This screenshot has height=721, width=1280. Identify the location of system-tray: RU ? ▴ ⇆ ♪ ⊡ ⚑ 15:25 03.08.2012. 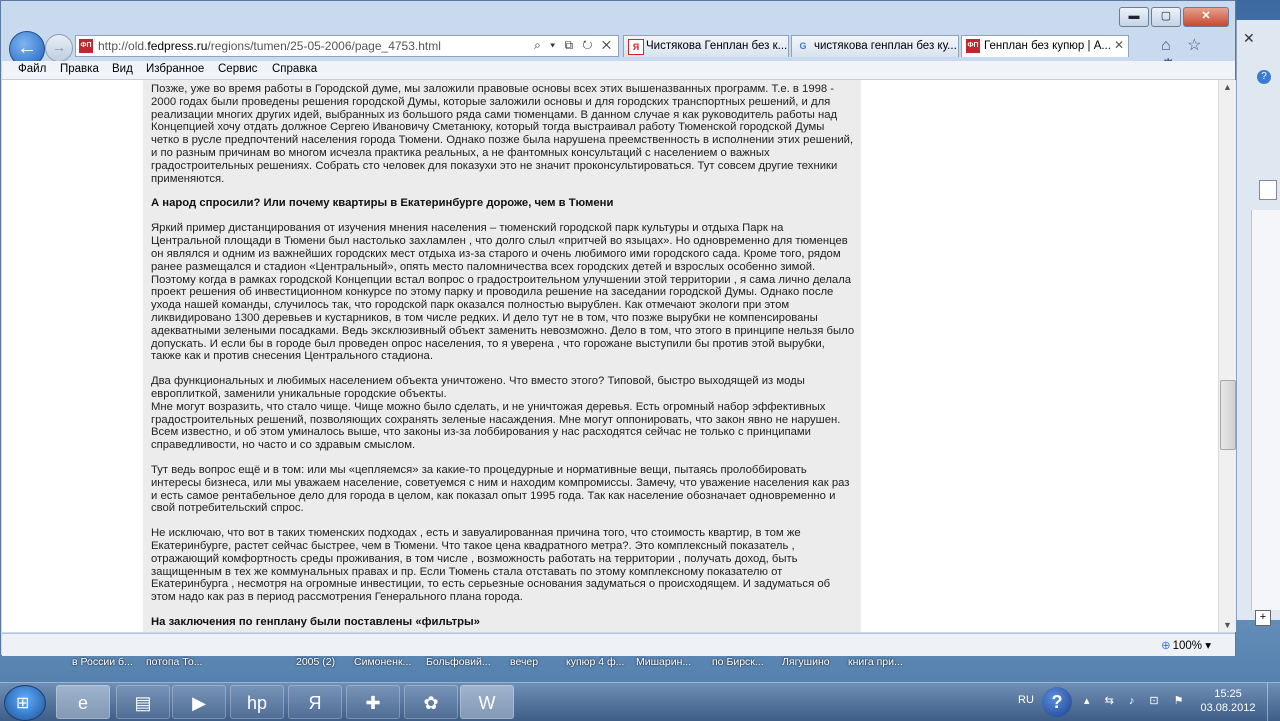
(1145, 702).